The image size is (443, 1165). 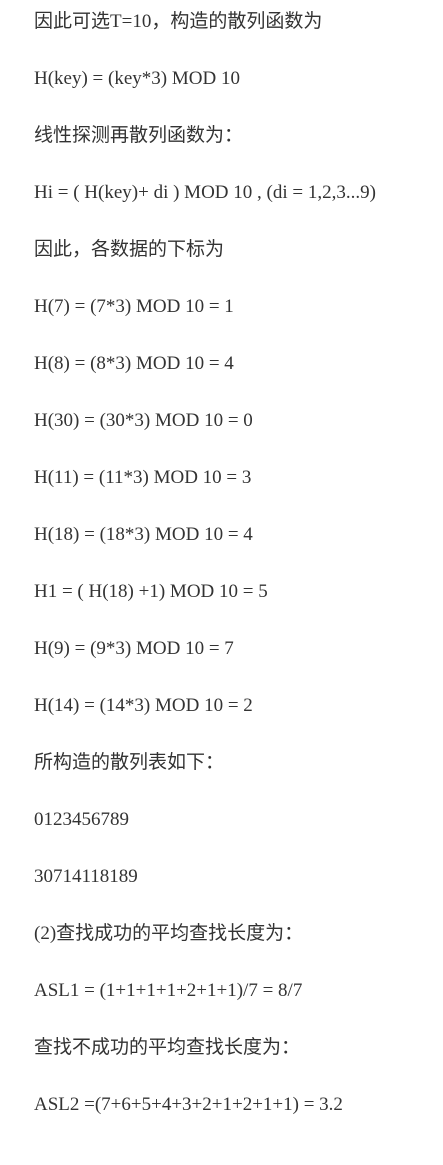 What do you see at coordinates (86, 876) in the screenshot?
I see `text-line: 30714118189` at bounding box center [86, 876].